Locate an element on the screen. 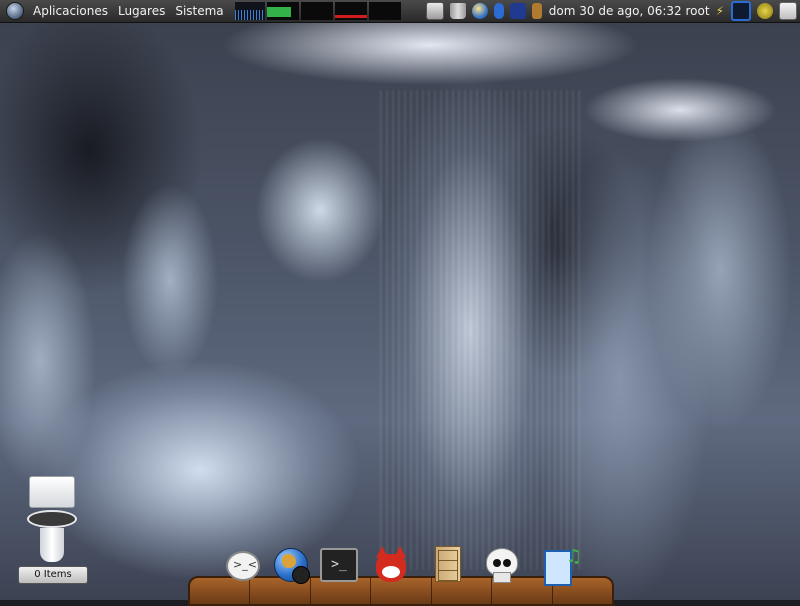 This screenshot has width=800, height=606. desktop-trash: 0 Items is located at coordinates (53, 530).